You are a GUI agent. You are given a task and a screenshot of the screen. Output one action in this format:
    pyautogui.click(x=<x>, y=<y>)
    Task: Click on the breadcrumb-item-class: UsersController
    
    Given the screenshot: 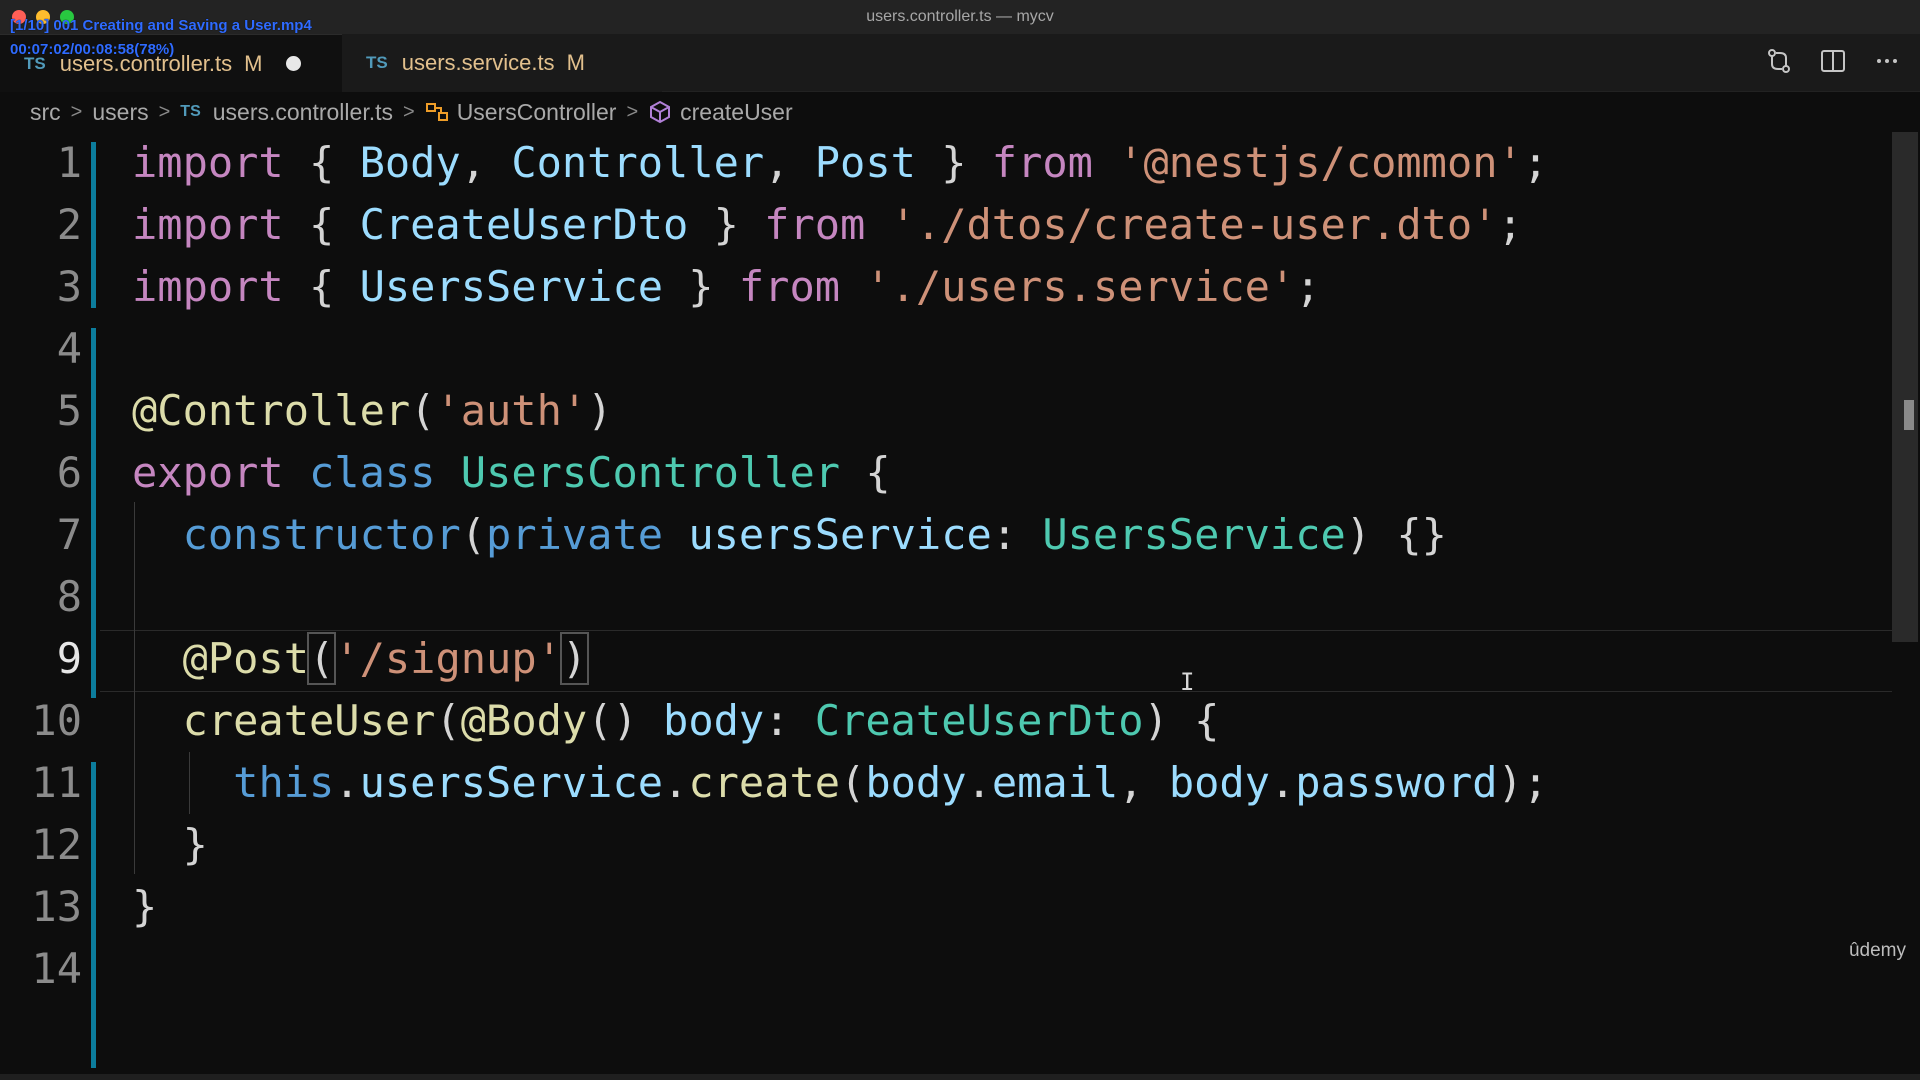 What is the action you would take?
    pyautogui.click(x=537, y=112)
    